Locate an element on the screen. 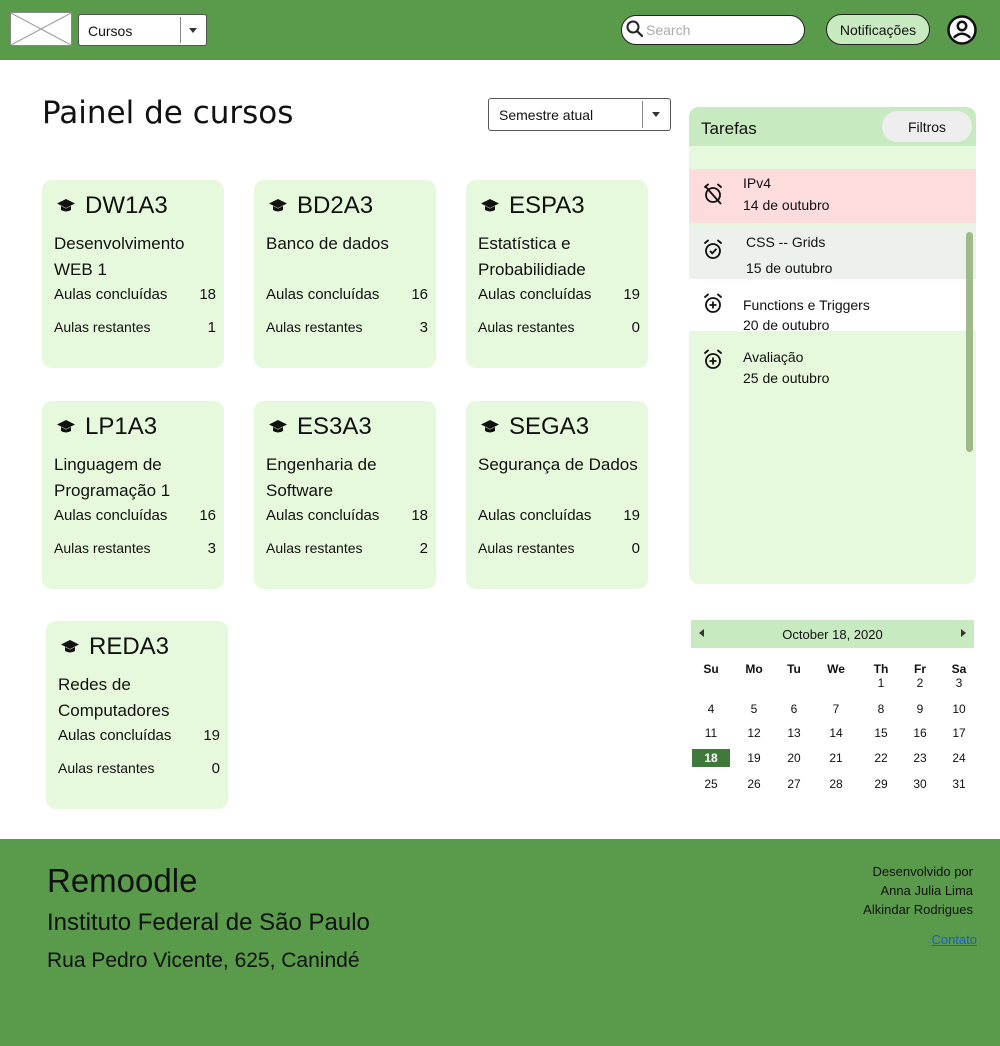  footer-brand: Remoodle is located at coordinates (122, 880).